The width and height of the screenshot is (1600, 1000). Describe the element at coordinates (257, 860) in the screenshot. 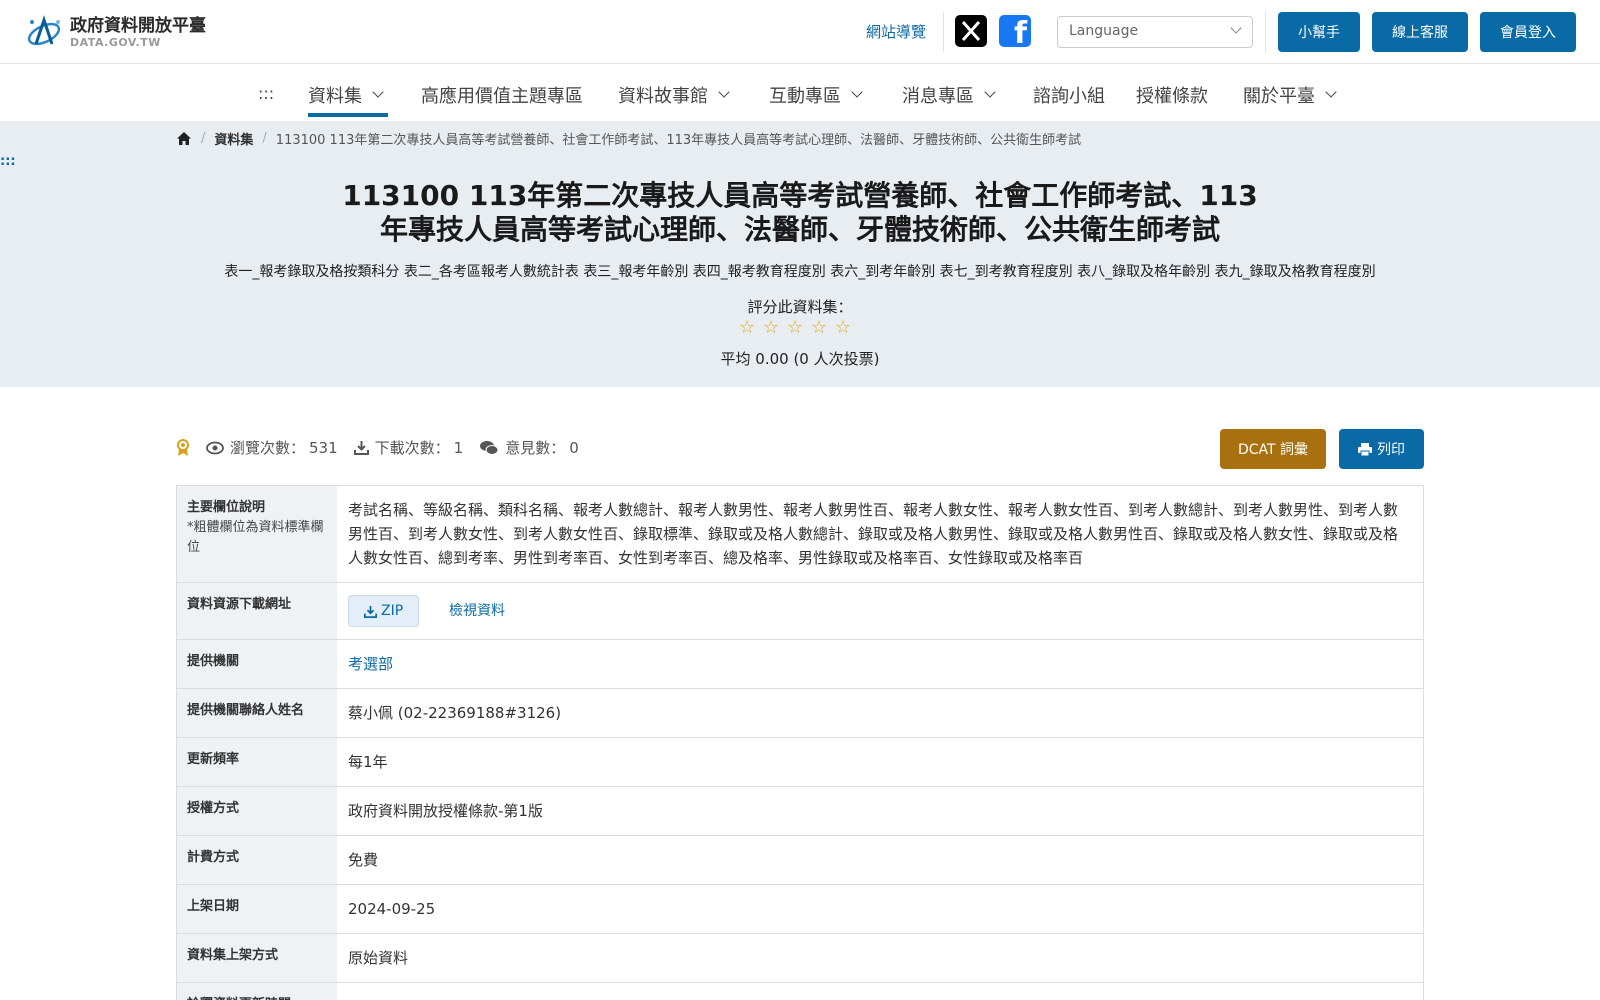

I see `row-label: 計費方式` at that location.